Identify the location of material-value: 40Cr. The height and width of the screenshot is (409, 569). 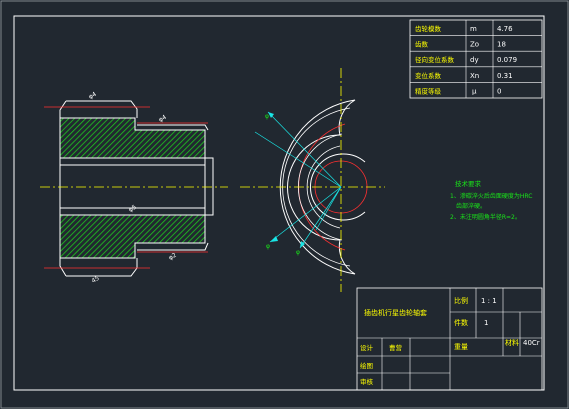
(531, 343).